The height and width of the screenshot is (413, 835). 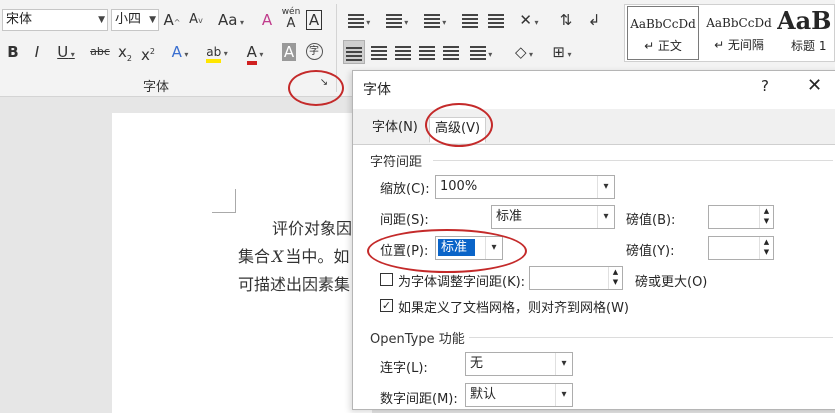 I want to click on multilevel-list-button: ▾, so click(x=435, y=20).